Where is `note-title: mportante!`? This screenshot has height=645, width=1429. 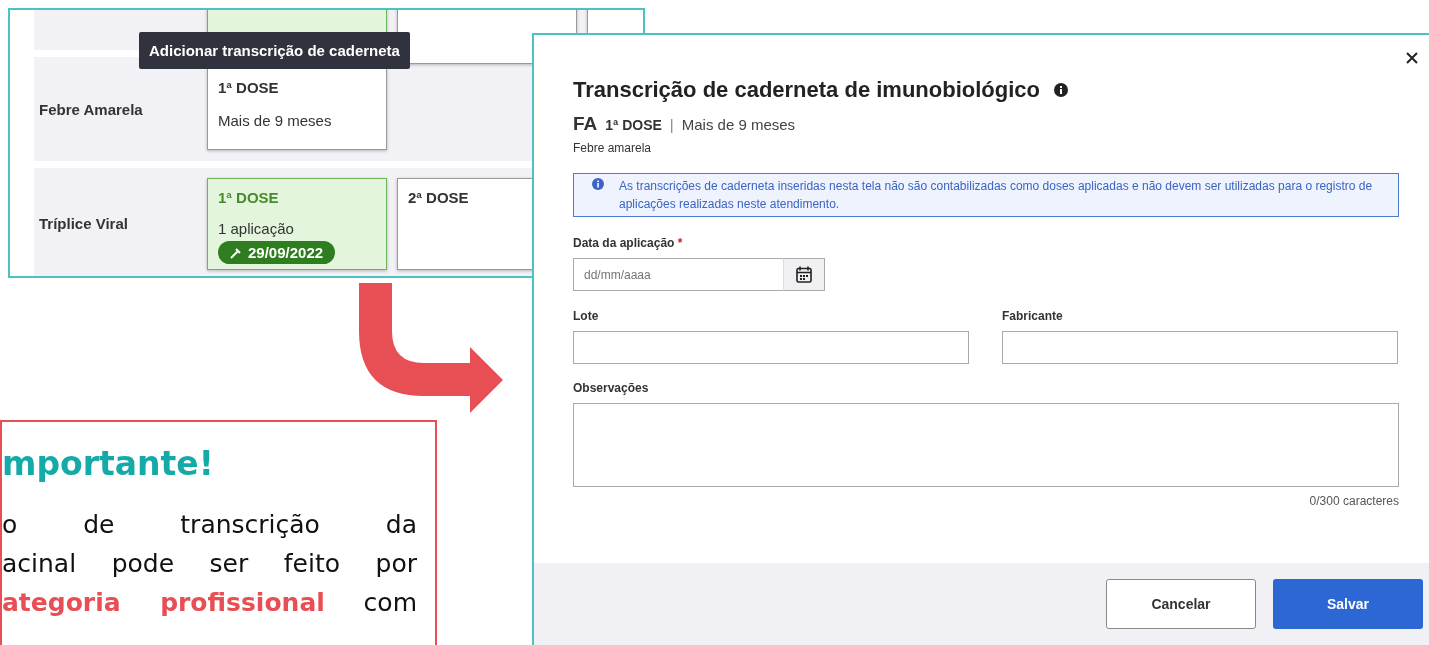
note-title: mportante! is located at coordinates (108, 463).